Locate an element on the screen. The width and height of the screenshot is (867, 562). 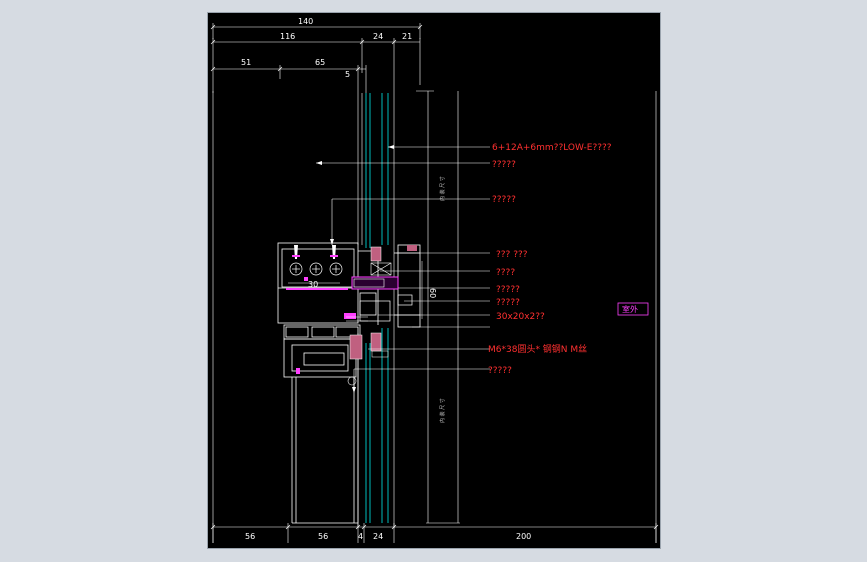
annotation-bolt: M6*38圆头* 钢钢N M丝 is located at coordinates (537, 349).